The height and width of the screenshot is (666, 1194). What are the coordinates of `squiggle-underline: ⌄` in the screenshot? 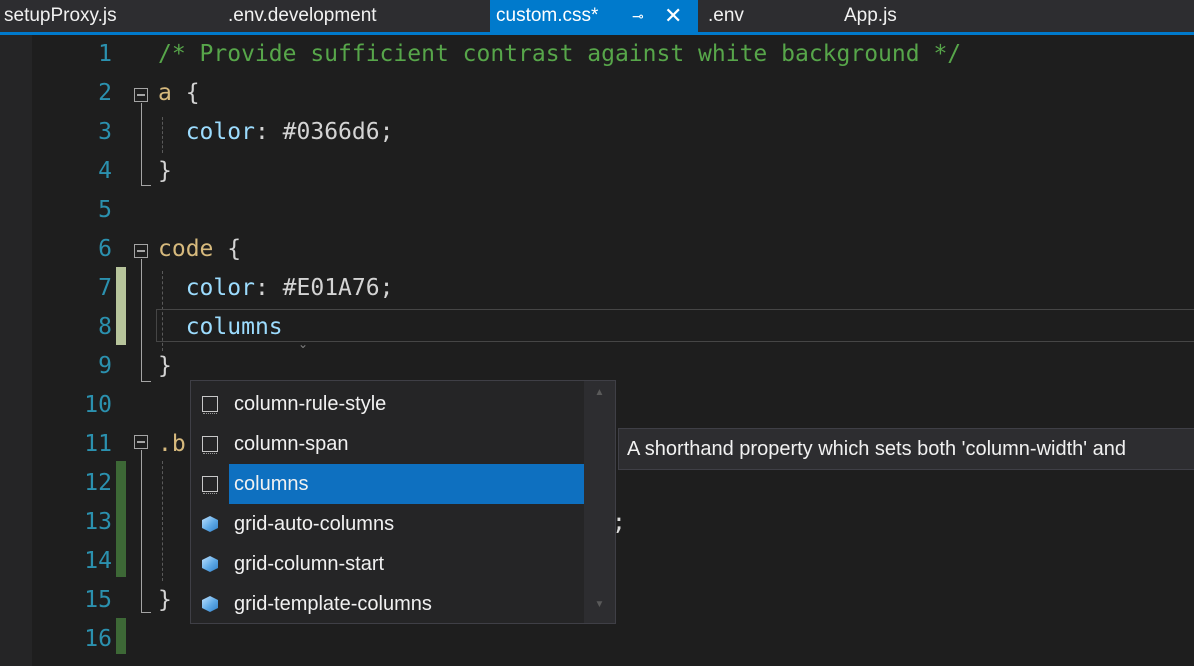 It's located at (303, 344).